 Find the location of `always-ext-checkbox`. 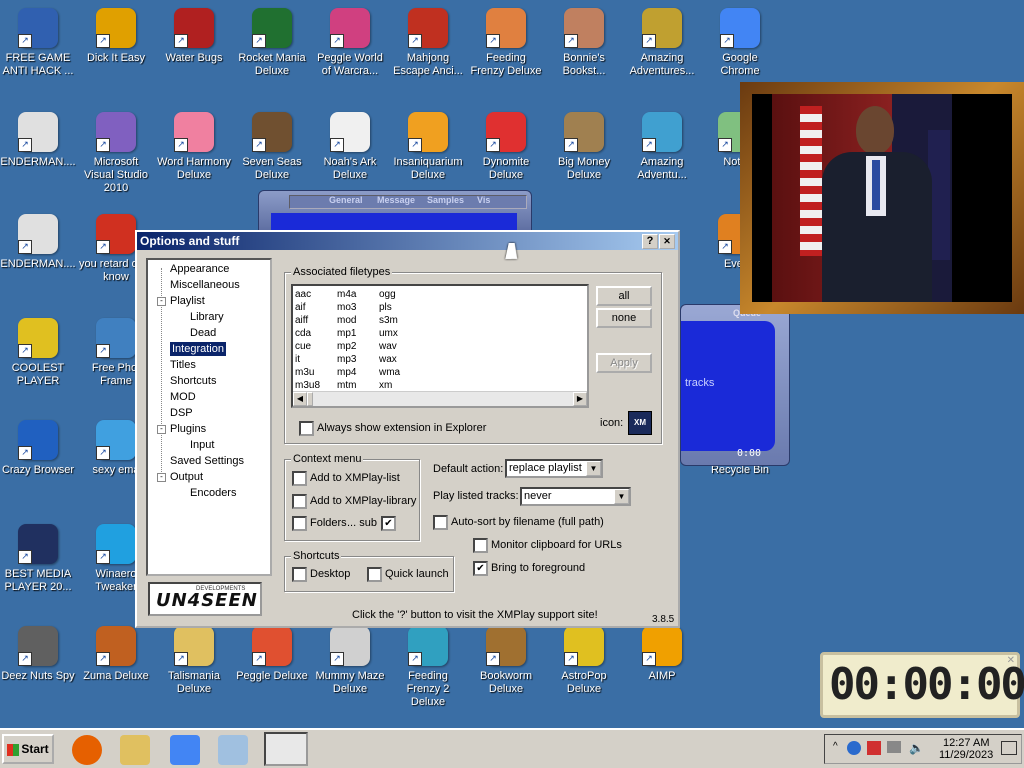

always-ext-checkbox is located at coordinates (306, 428).